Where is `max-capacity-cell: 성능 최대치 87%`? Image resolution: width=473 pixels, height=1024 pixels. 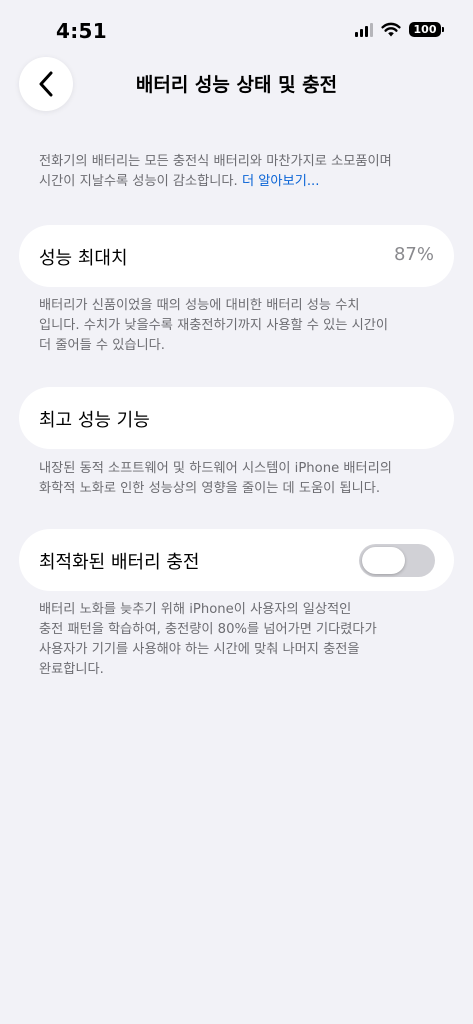 max-capacity-cell: 성능 최대치 87% is located at coordinates (236, 256).